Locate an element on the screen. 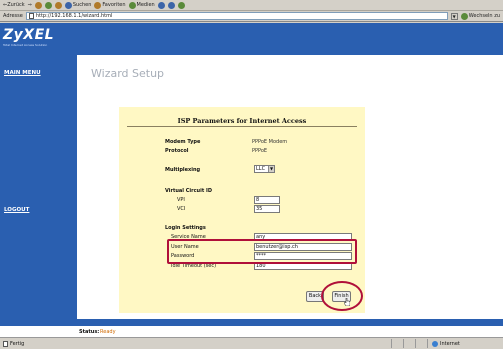 Image resolution: width=503 pixels, height=349 pixels. login-heading: Login Settings is located at coordinates (185, 228).